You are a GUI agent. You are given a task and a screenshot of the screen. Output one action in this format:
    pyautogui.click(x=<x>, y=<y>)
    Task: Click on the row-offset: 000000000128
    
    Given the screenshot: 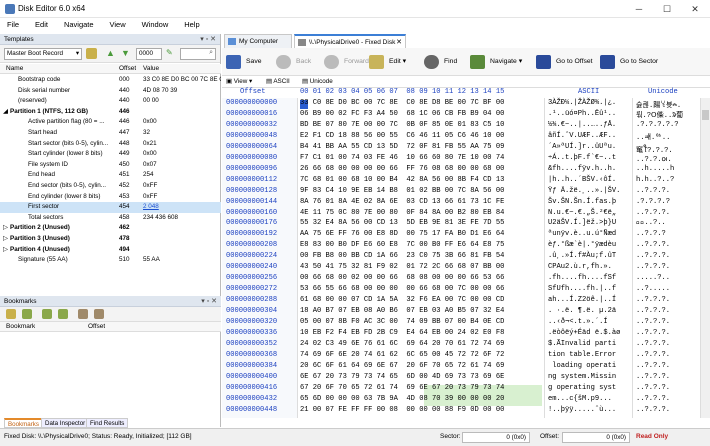 What is the action you would take?
    pyautogui.click(x=251, y=191)
    